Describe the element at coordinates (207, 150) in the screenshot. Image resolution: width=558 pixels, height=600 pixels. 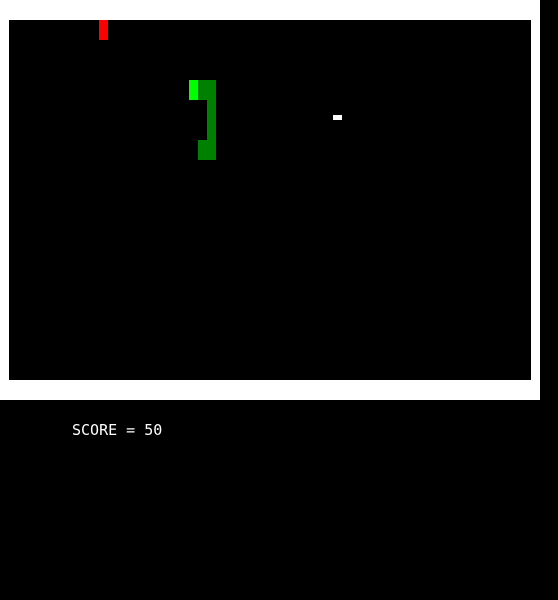
I see `snake-tail` at that location.